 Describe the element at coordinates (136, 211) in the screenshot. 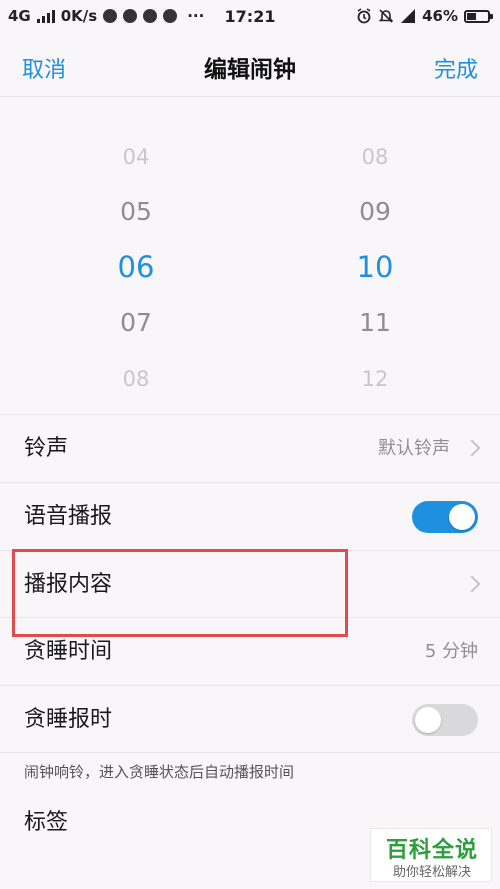

I see `hour-option: 05` at that location.